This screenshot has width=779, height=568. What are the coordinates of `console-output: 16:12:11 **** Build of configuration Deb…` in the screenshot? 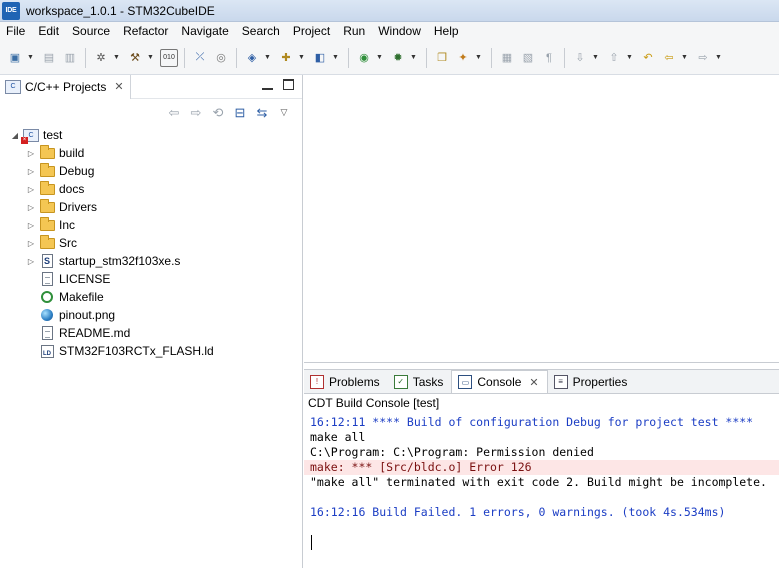 It's located at (541, 481).